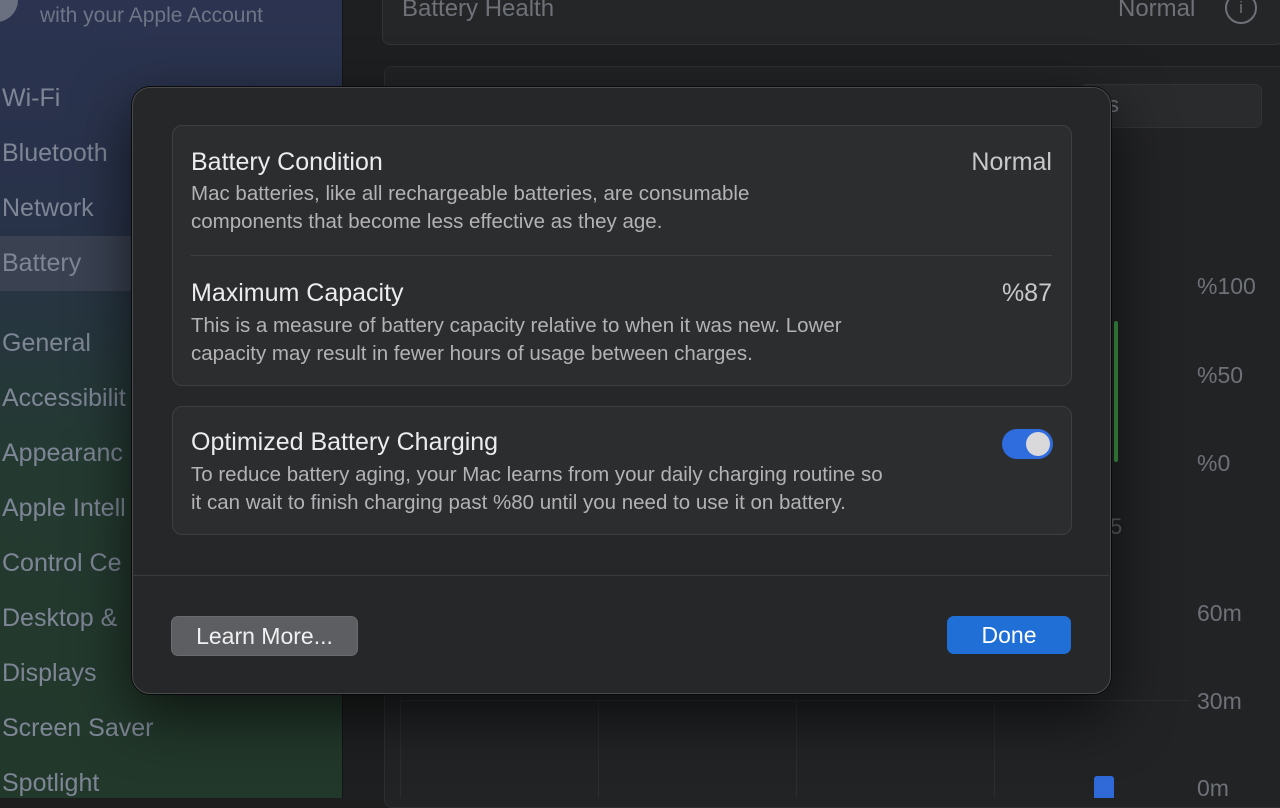  I want to click on sidebar-item-apple-intelligence: Apple Intell, so click(63, 508).